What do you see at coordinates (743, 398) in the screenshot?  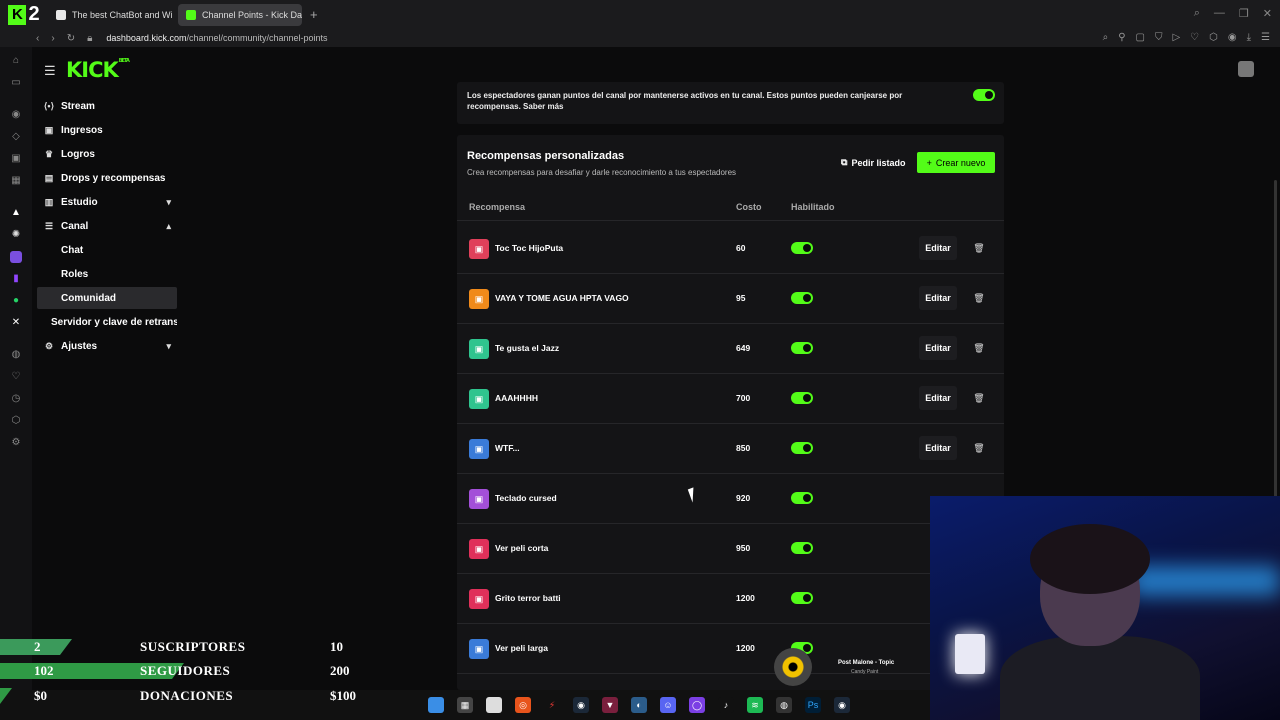 I see `reward-cost: 700` at bounding box center [743, 398].